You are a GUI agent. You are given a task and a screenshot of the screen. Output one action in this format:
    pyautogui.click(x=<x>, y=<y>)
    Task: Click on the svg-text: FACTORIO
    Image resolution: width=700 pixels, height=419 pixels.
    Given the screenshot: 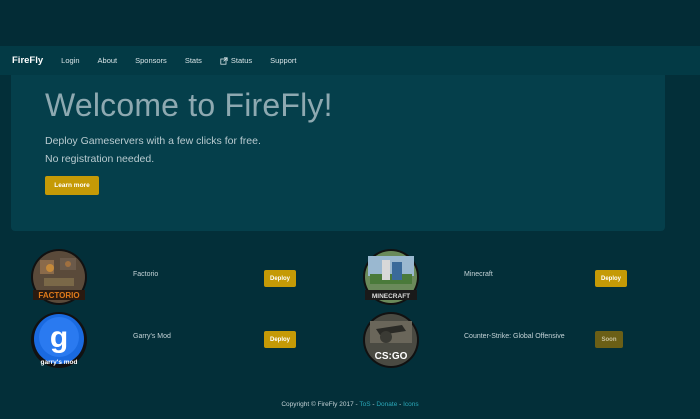 What is the action you would take?
    pyautogui.click(x=58, y=295)
    